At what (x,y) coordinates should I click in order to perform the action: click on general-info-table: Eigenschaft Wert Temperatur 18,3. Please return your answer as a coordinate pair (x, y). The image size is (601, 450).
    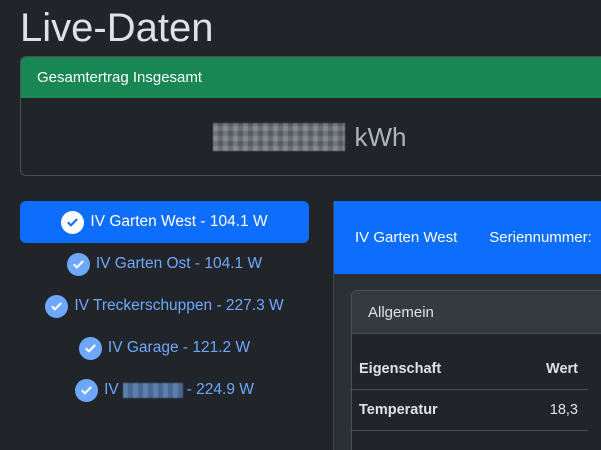
    Looking at the image, I should click on (469, 390).